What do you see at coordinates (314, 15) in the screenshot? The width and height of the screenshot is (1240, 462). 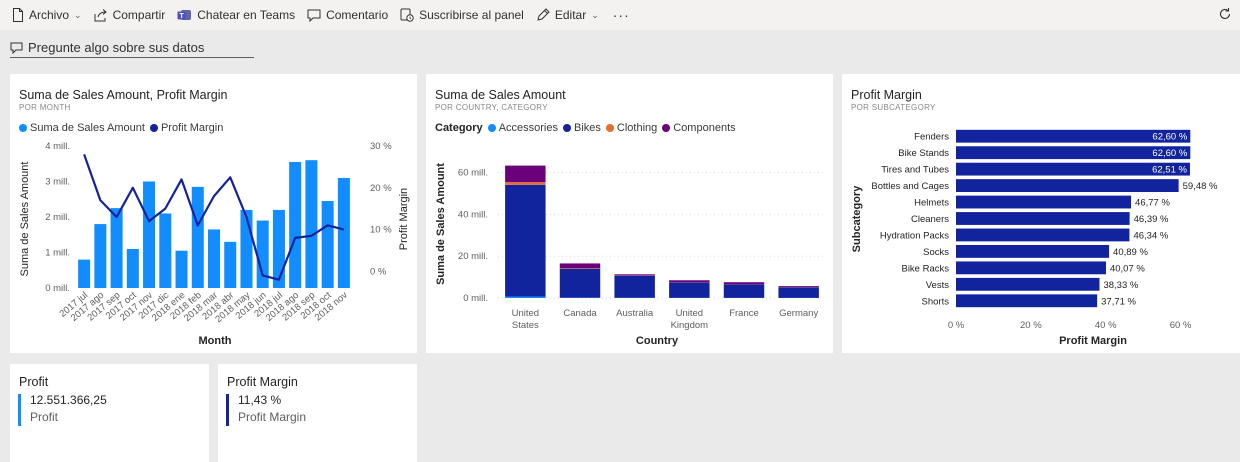 I see `comment-icon` at bounding box center [314, 15].